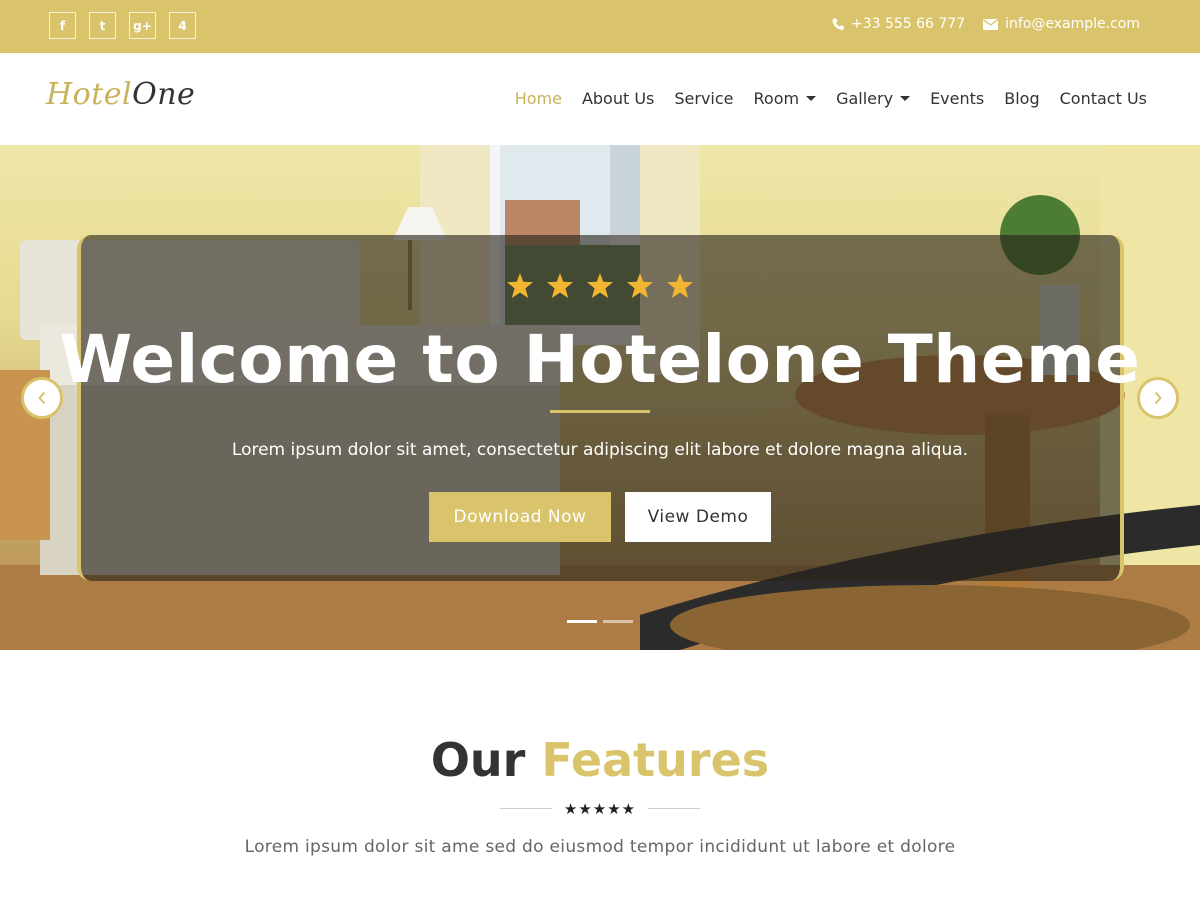  Describe the element at coordinates (776, 98) in the screenshot. I see `nav-label: Room` at that location.